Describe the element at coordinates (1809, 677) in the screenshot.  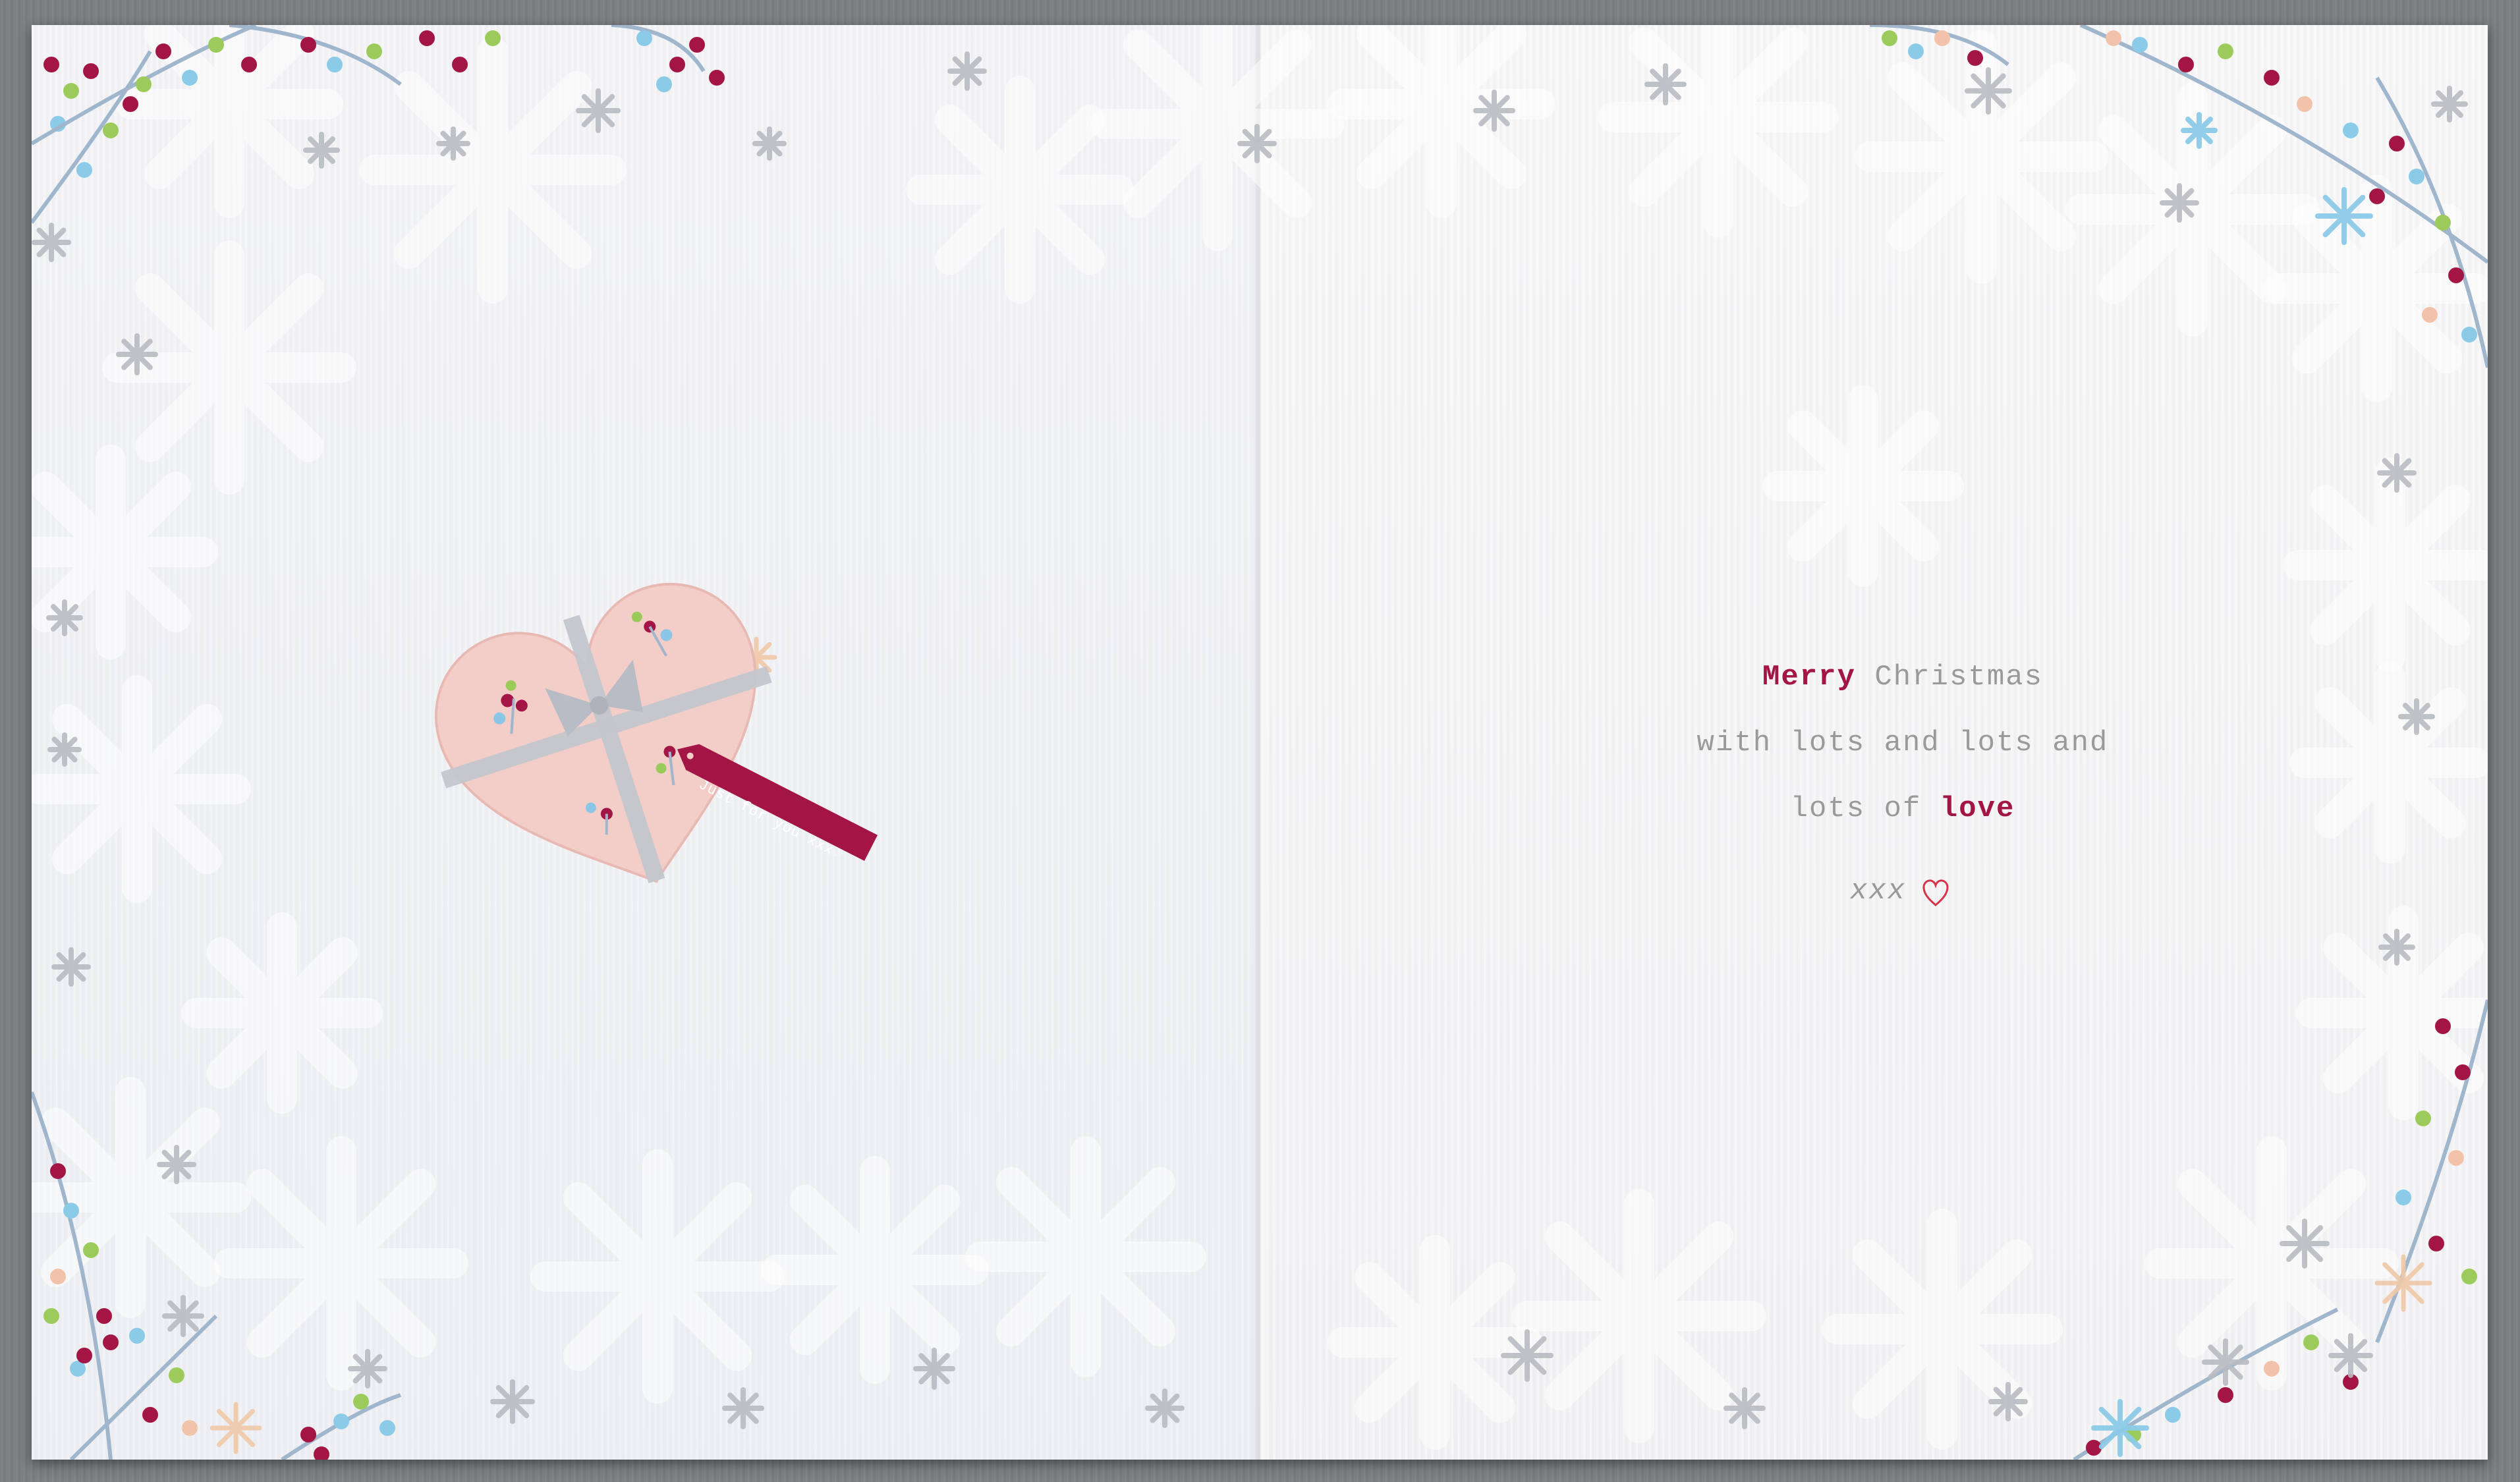
I see `greeting-highlight-merry: Merry` at that location.